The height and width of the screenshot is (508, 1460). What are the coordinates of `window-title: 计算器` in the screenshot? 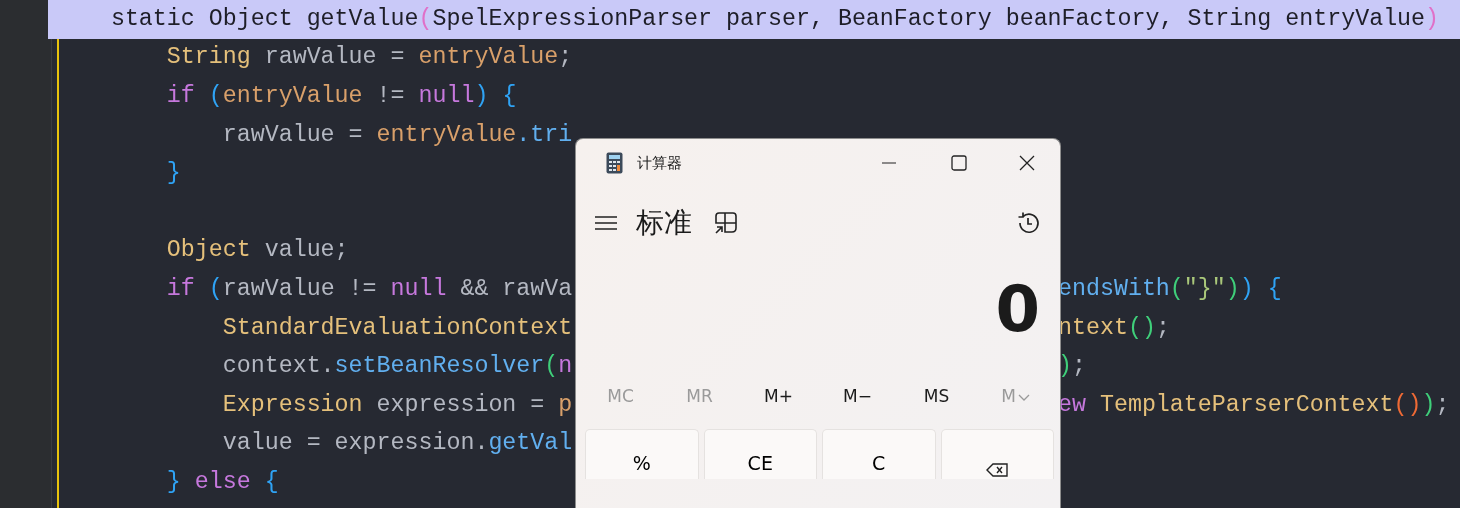 It's located at (659, 163).